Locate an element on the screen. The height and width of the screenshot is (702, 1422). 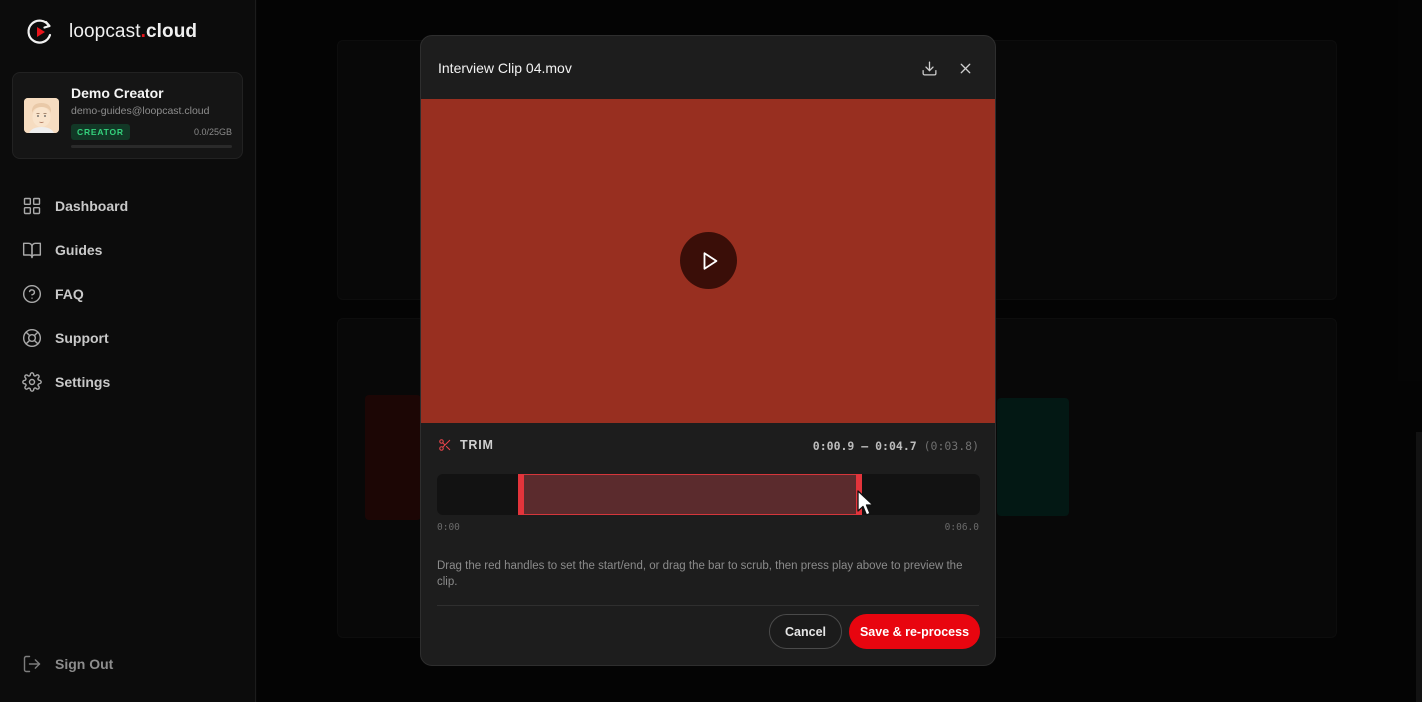
help-circle-icon is located at coordinates (32, 294).